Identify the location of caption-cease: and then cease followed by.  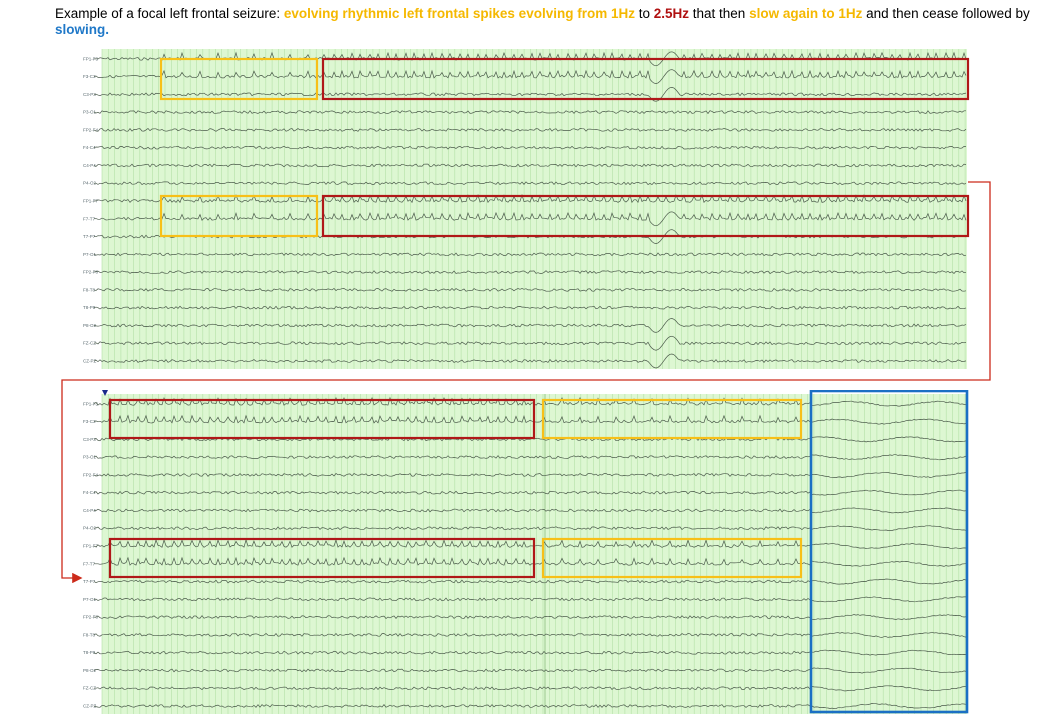
(946, 13).